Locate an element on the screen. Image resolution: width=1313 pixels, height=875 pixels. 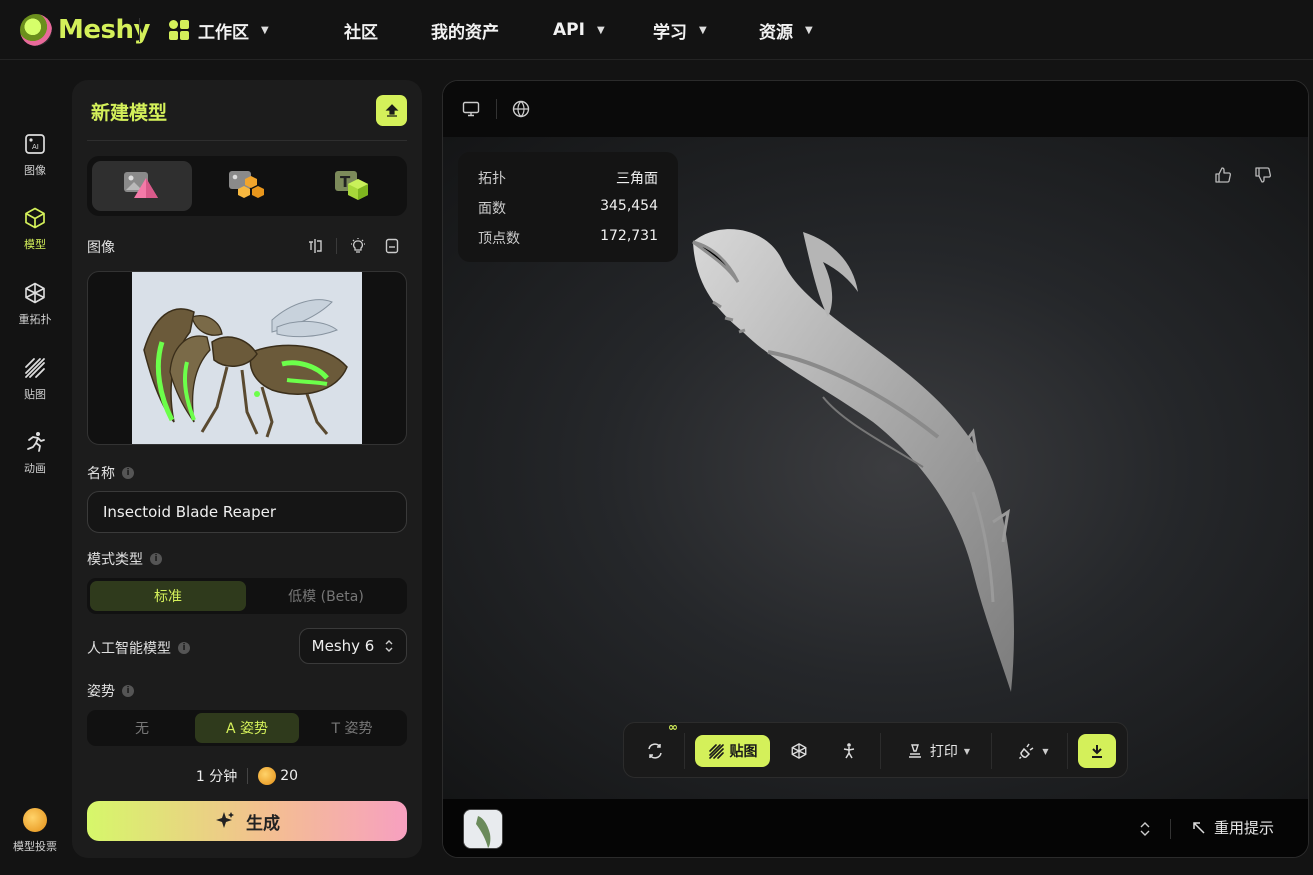
pose-option-none: 无 is located at coordinates (142, 728).